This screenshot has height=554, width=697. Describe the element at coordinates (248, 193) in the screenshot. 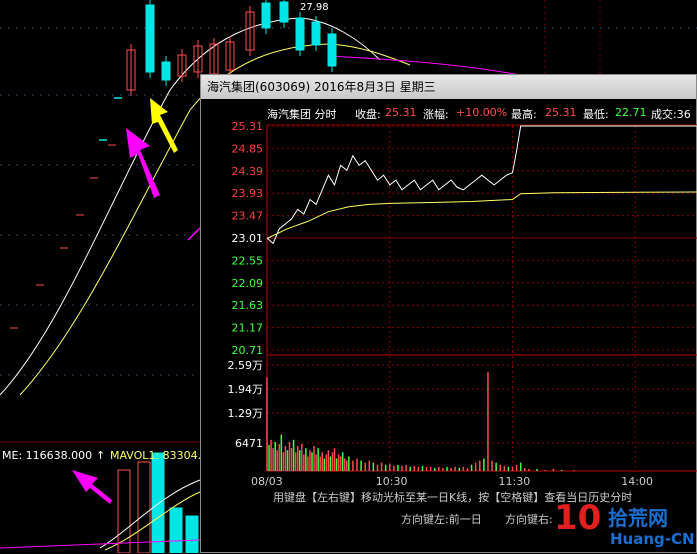

I see `price-tick-label: 23.93` at that location.